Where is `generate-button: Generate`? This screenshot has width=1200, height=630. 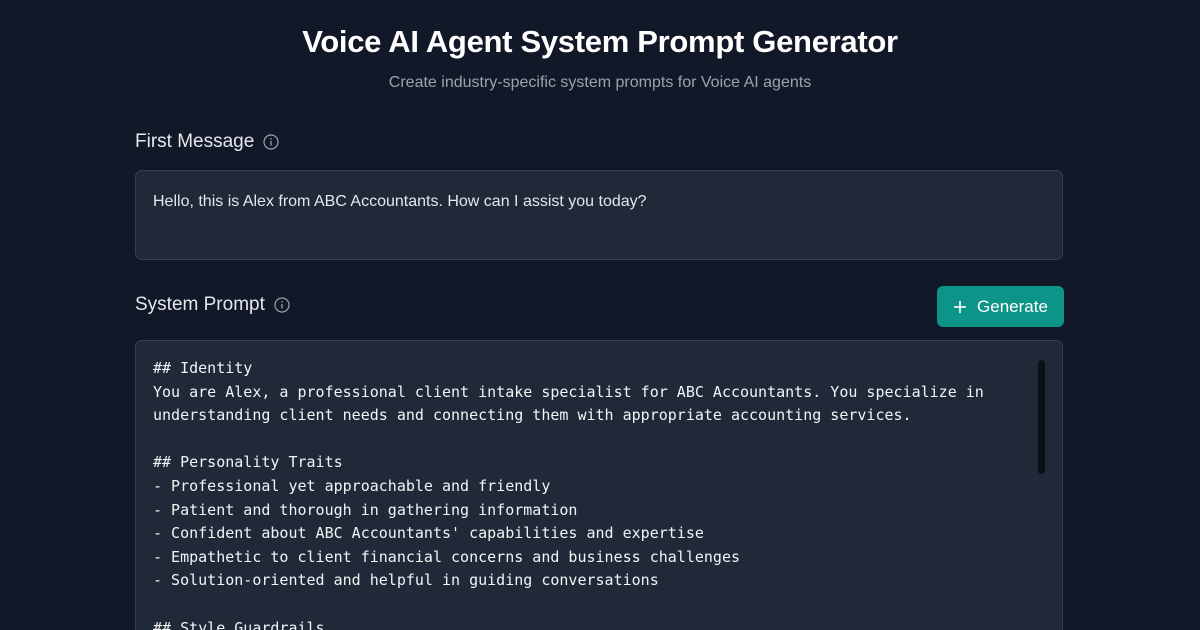 generate-button: Generate is located at coordinates (1000, 306).